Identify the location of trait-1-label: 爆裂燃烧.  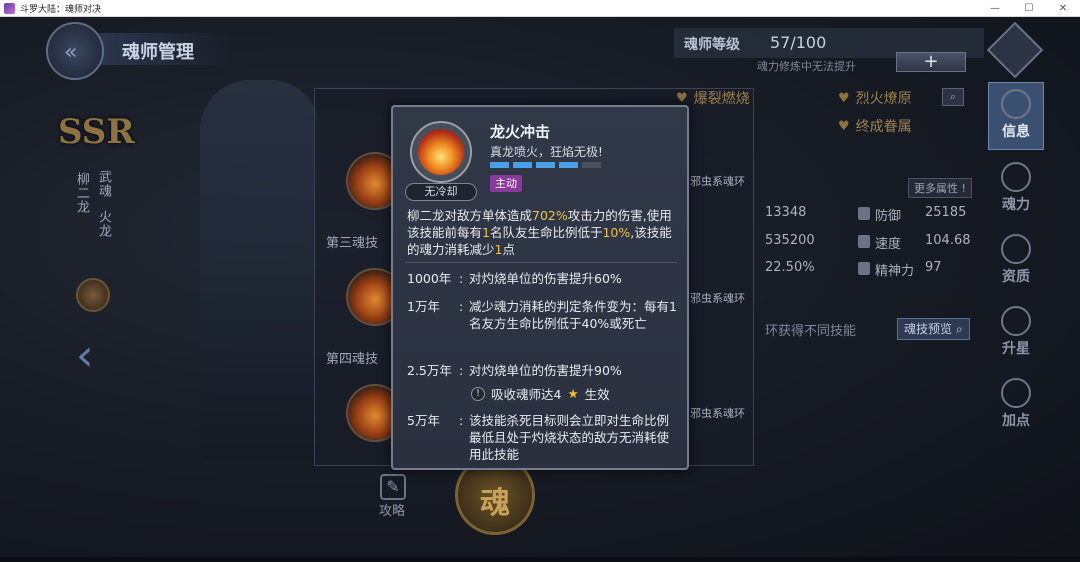
(721, 99).